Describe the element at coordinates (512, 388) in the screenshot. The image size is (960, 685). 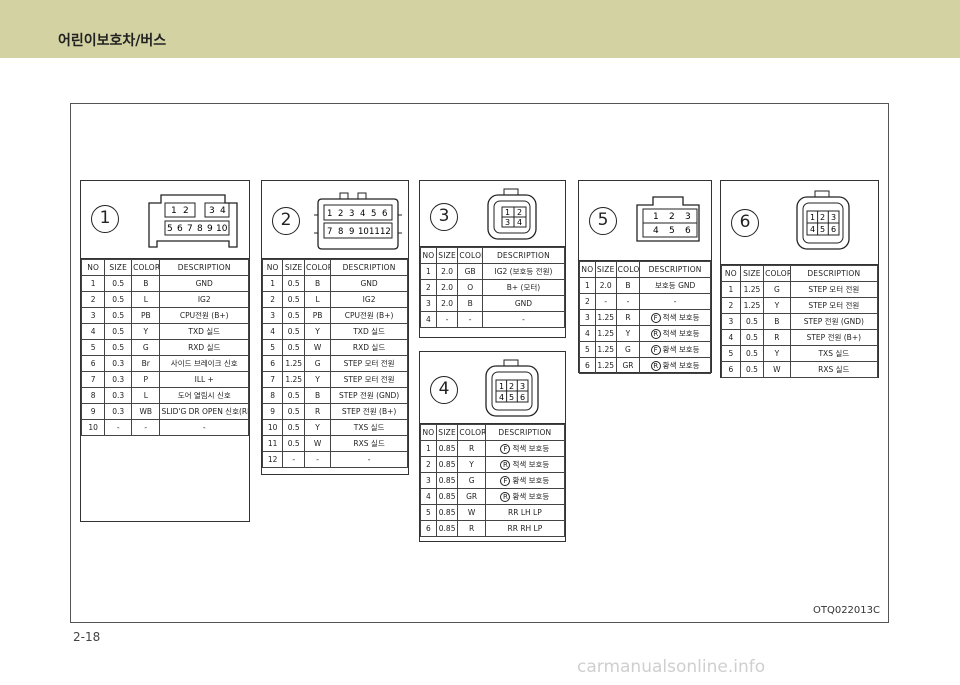
I see `connector-4-shape: 1 2 3 4 5 6` at that location.